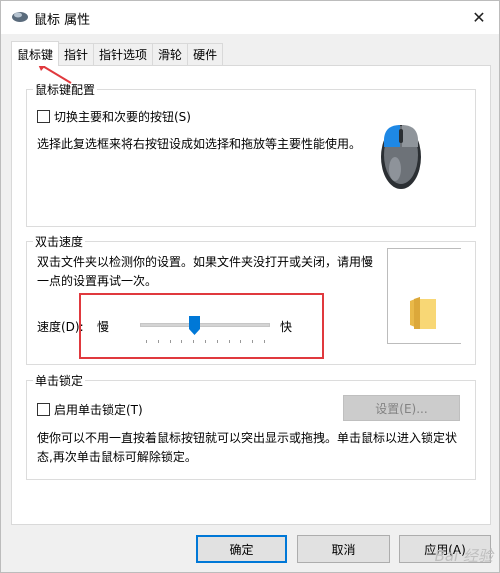 This screenshot has height=573, width=500. Describe the element at coordinates (98, 409) in the screenshot. I see `click-lock-label: 启用单击锁定(T)` at that location.